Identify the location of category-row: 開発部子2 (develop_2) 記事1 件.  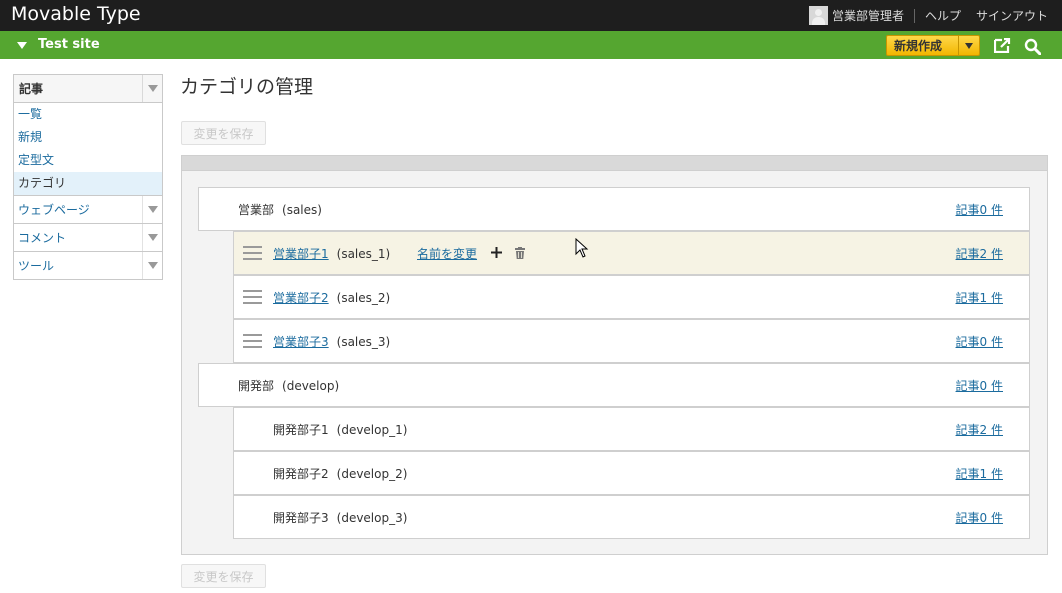
(631, 473).